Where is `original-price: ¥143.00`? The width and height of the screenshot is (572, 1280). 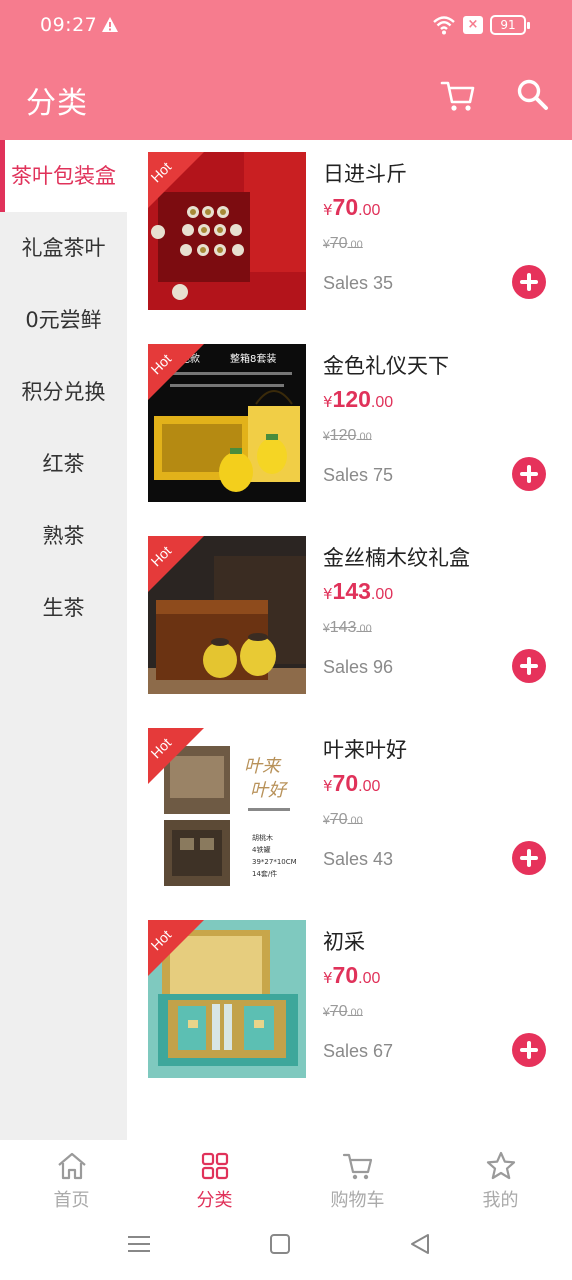 original-price: ¥143.00 is located at coordinates (347, 628).